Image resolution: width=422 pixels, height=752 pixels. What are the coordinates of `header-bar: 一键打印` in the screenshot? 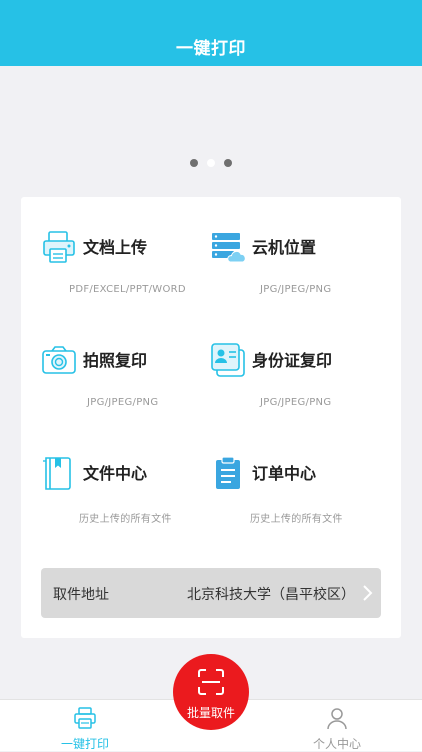 It's located at (211, 33).